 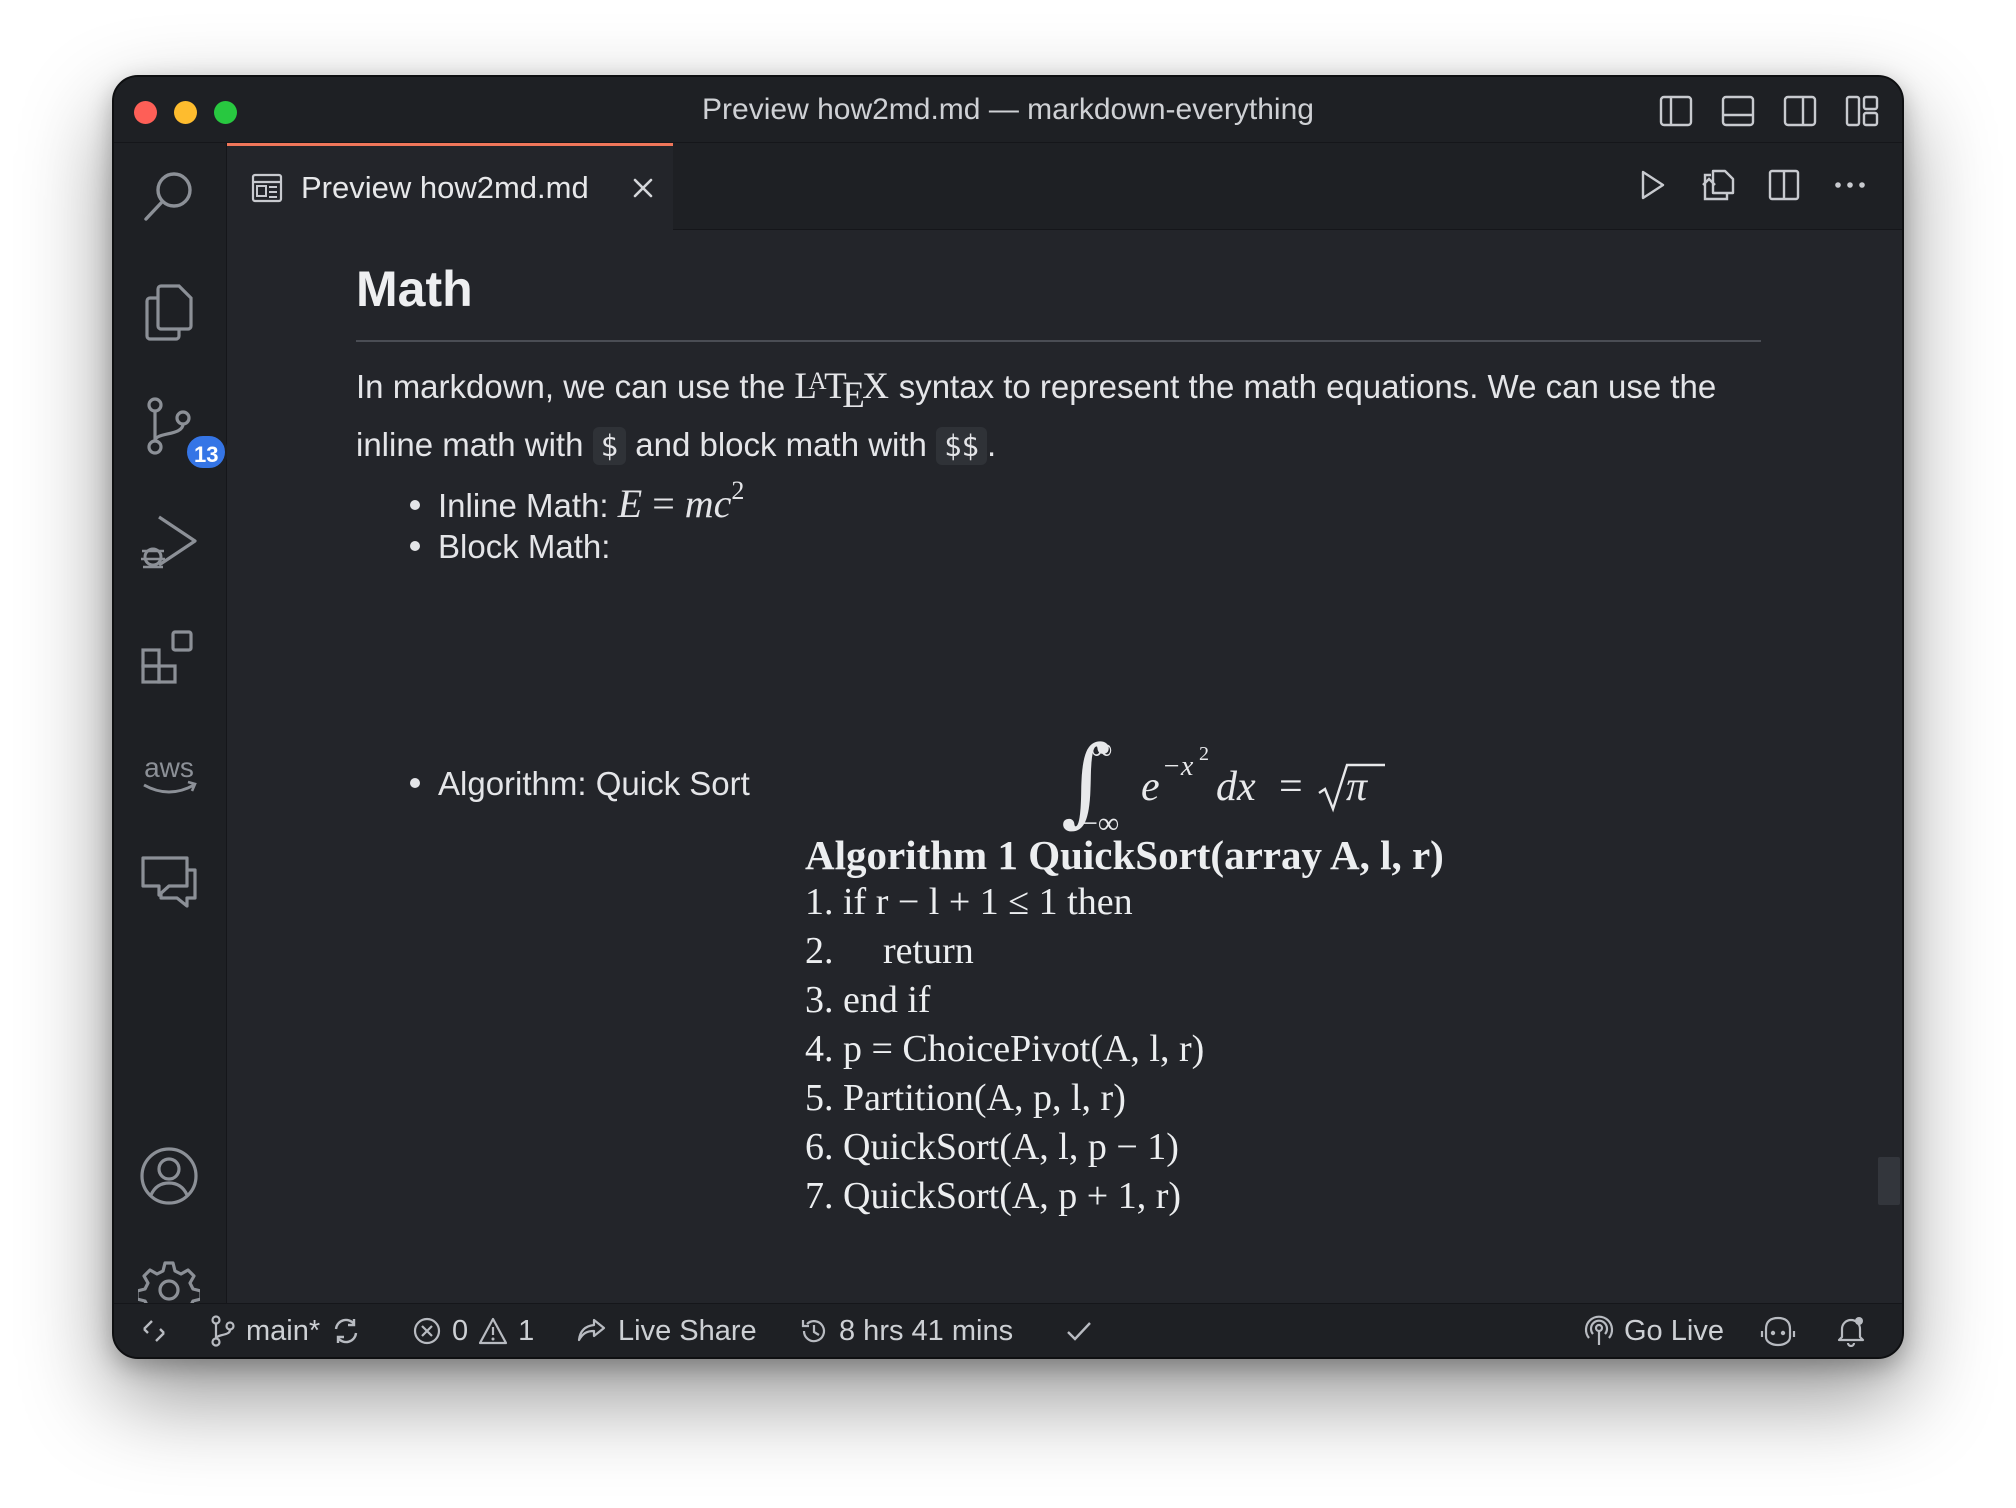 What do you see at coordinates (854, 395) in the screenshot?
I see `latex-e: E` at bounding box center [854, 395].